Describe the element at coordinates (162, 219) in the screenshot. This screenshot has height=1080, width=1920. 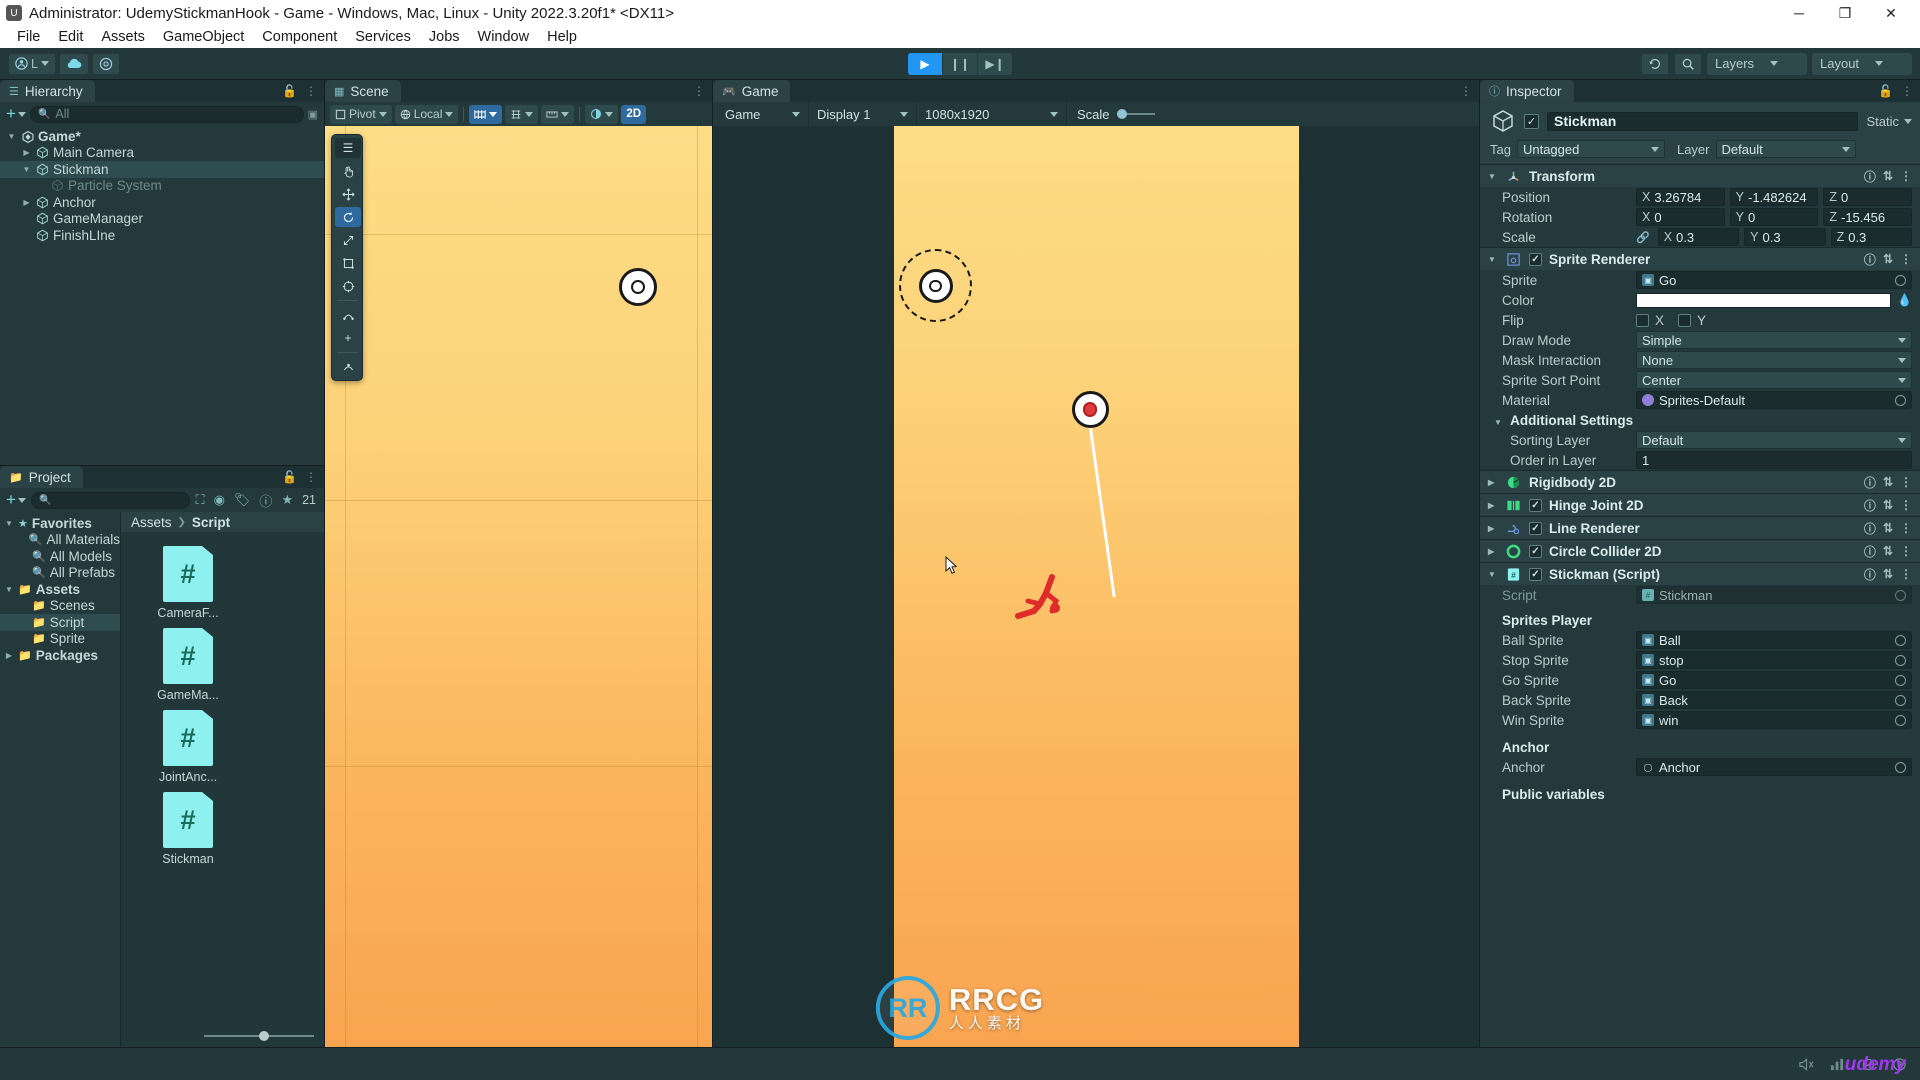
I see `hierarchy-item-gamemanager: GameManager` at that location.